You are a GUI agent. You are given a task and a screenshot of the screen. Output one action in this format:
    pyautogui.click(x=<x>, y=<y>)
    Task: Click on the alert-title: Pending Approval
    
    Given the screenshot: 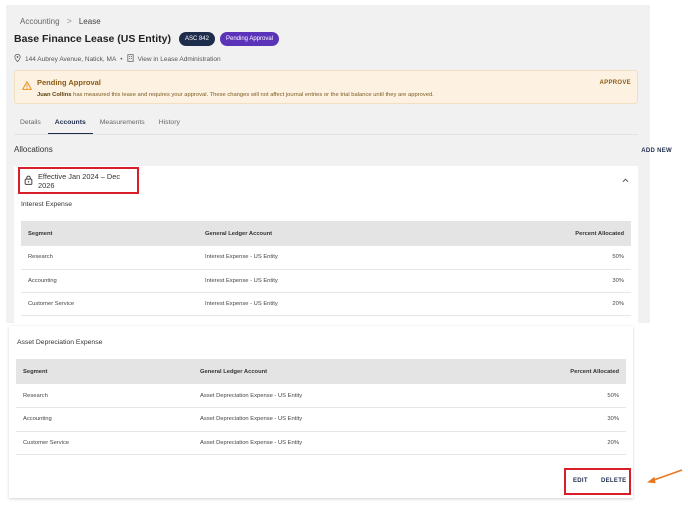 What is the action you would take?
    pyautogui.click(x=69, y=82)
    